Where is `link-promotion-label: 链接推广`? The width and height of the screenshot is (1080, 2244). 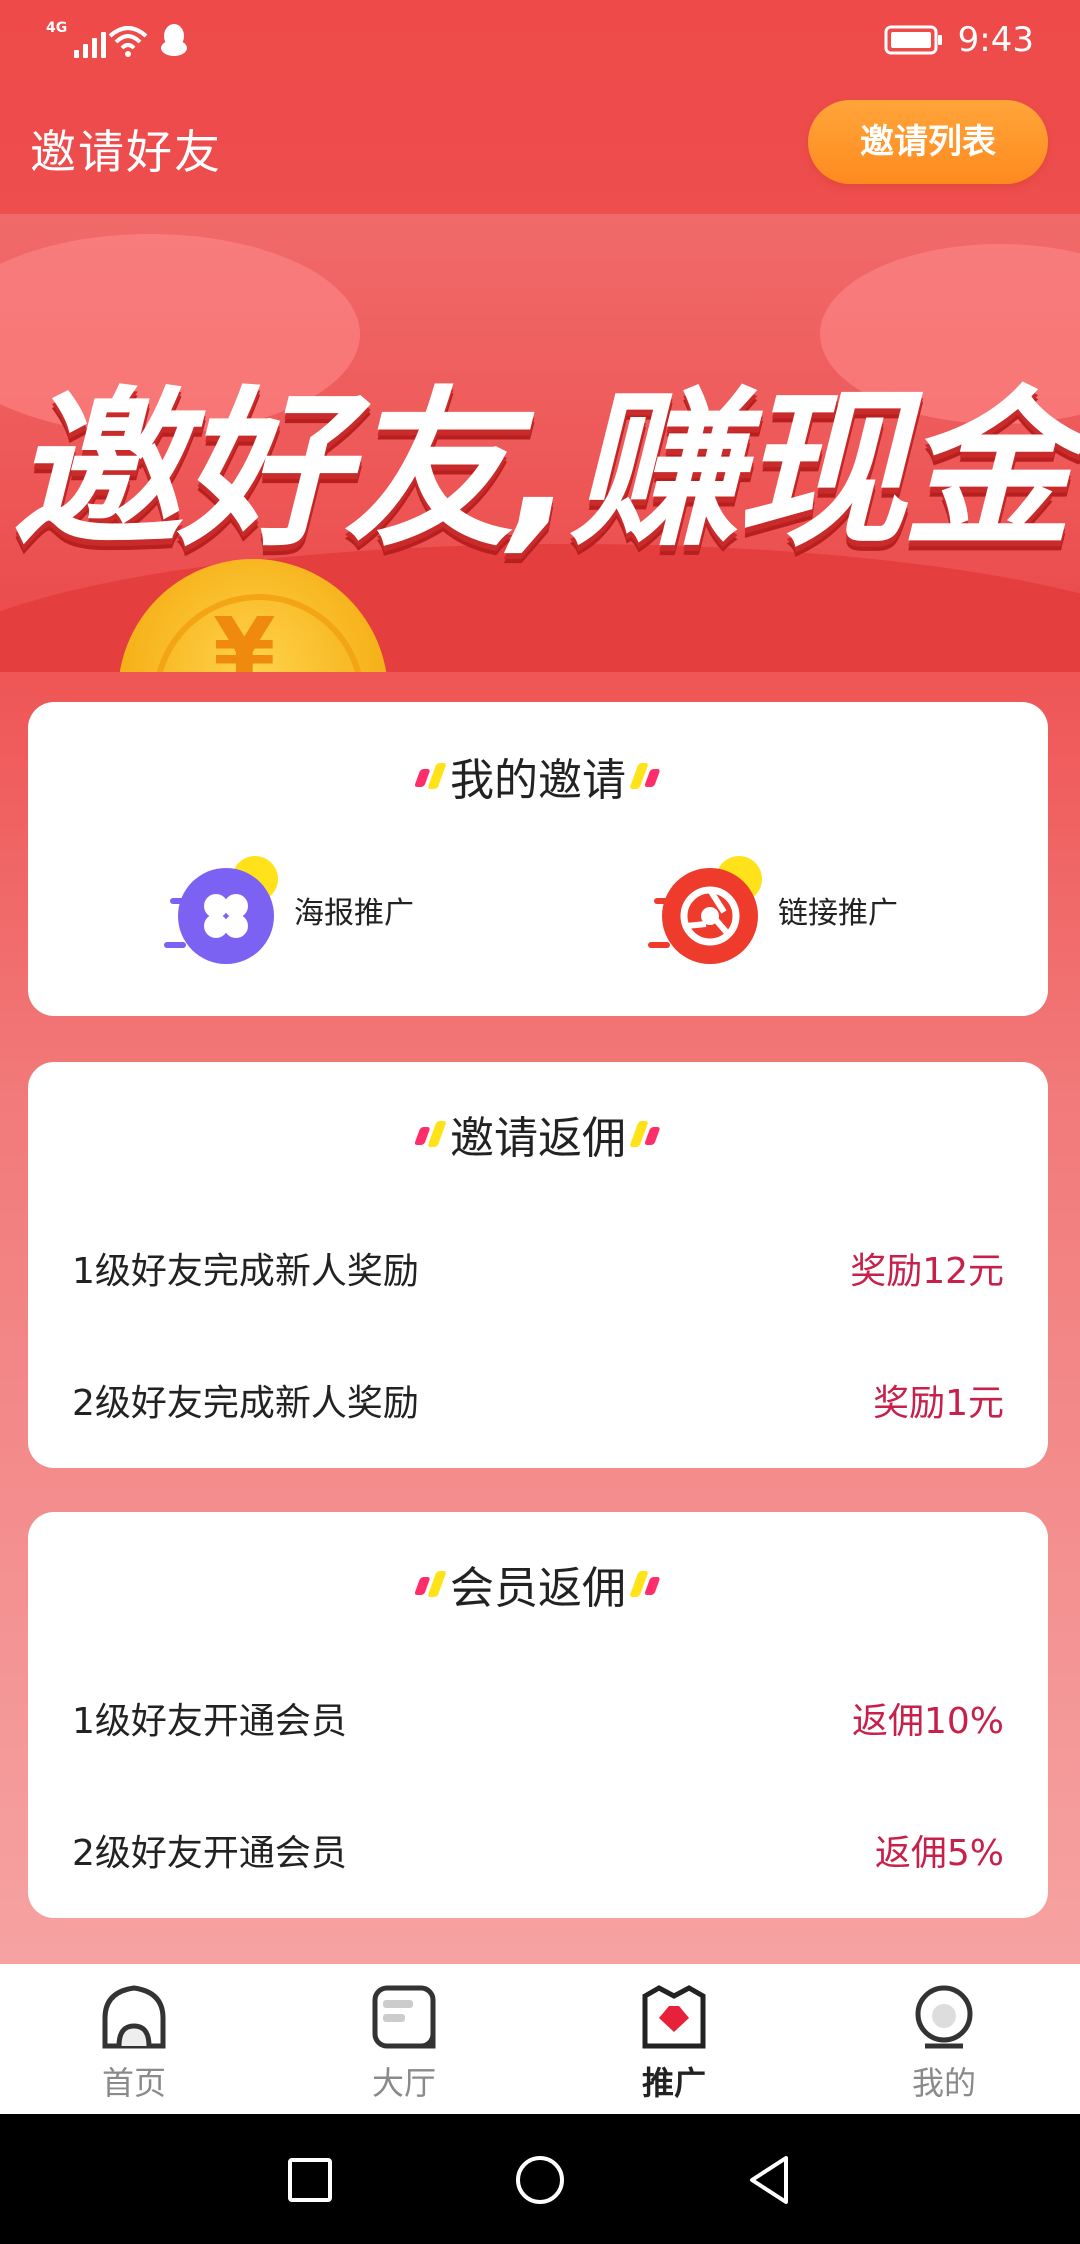
link-promotion-label: 链接推广 is located at coordinates (838, 913).